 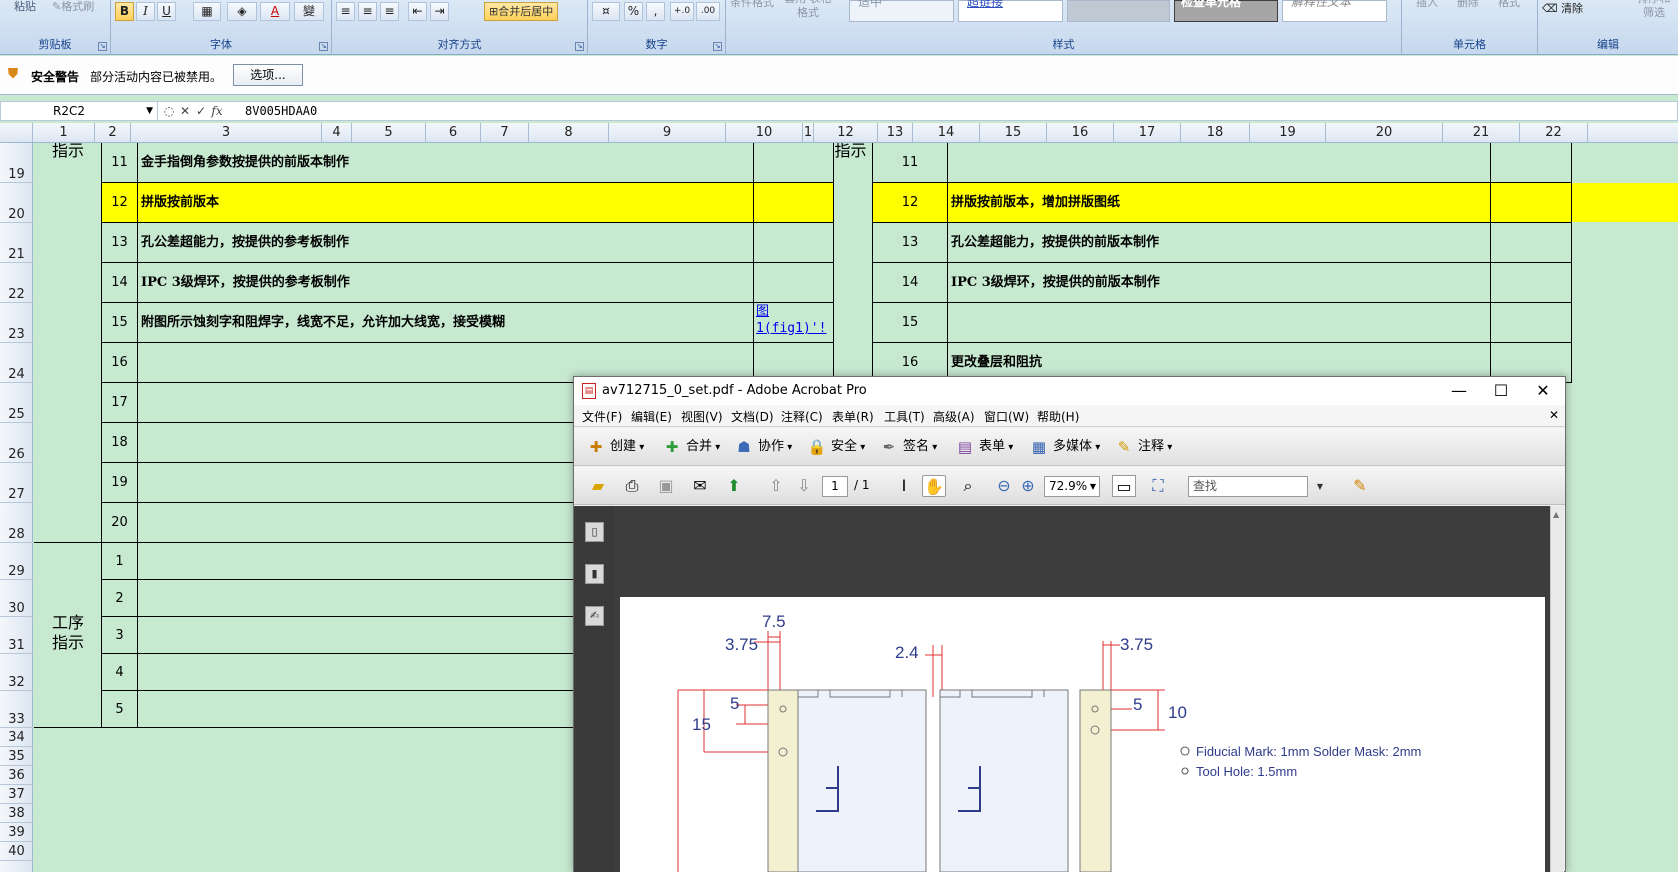 What do you see at coordinates (1320, 486) in the screenshot?
I see `chevron-down-icon: ▼` at bounding box center [1320, 486].